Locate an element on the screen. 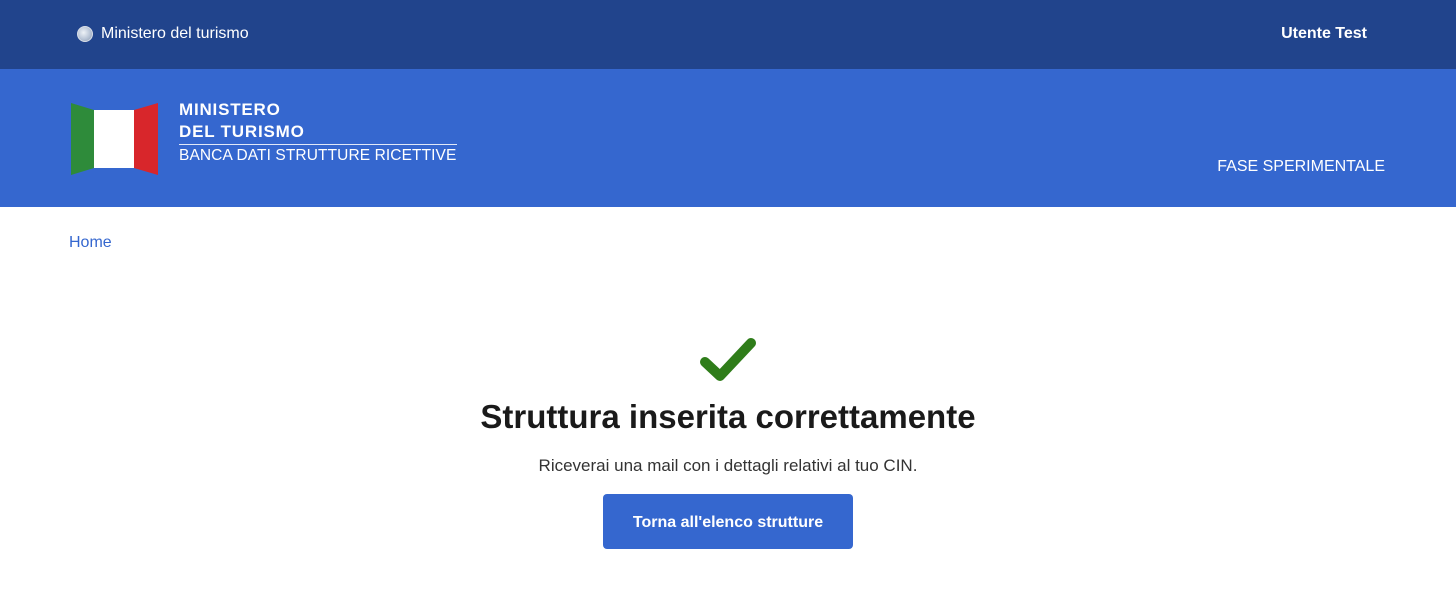 The height and width of the screenshot is (599, 1456). republic-emblem-icon is located at coordinates (85, 34).